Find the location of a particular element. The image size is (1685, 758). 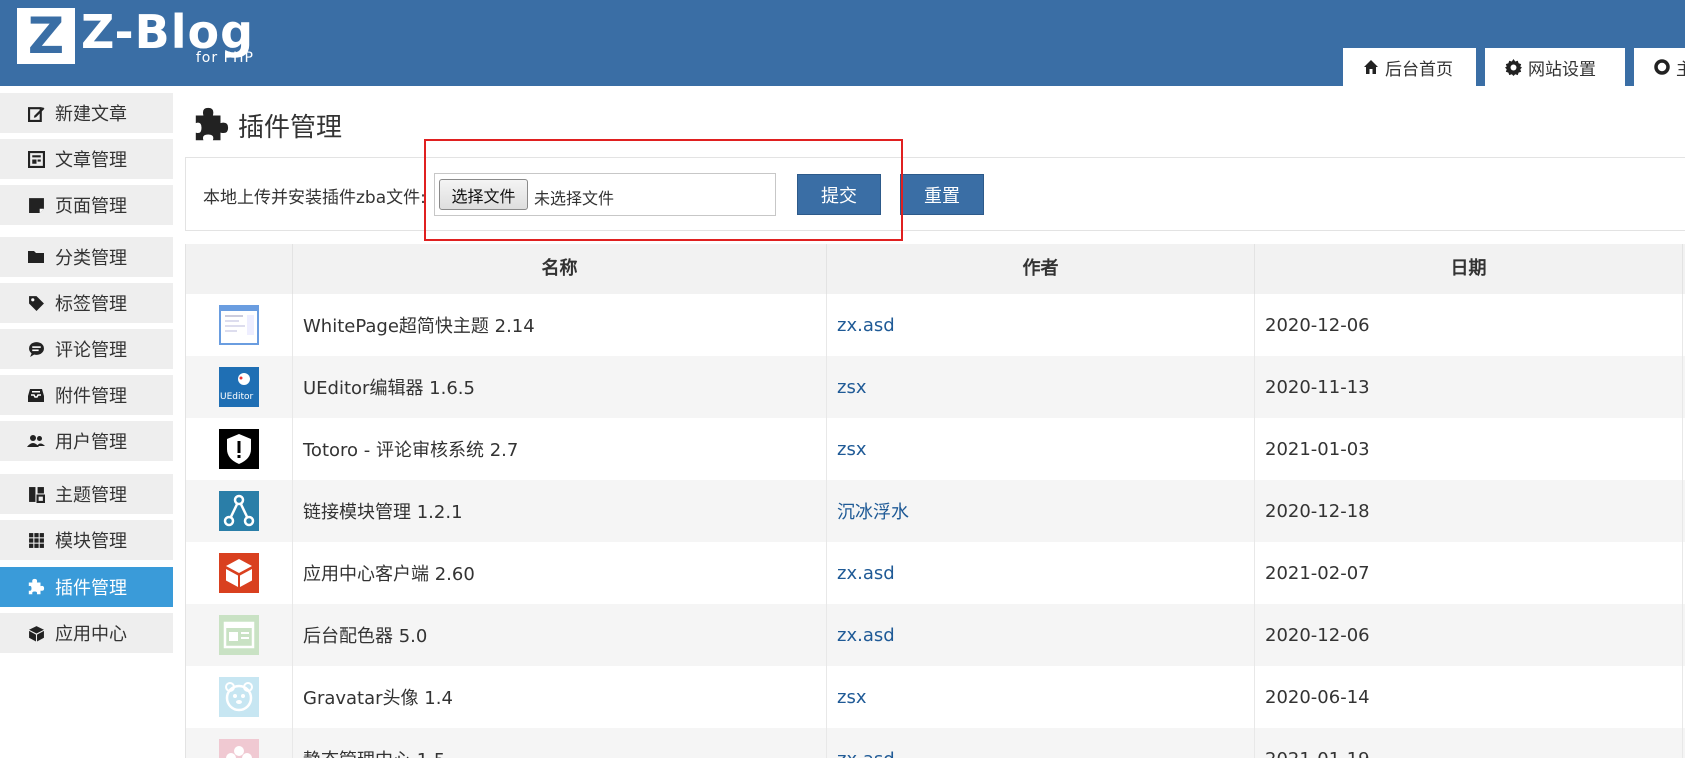

ring-icon is located at coordinates (1662, 67).